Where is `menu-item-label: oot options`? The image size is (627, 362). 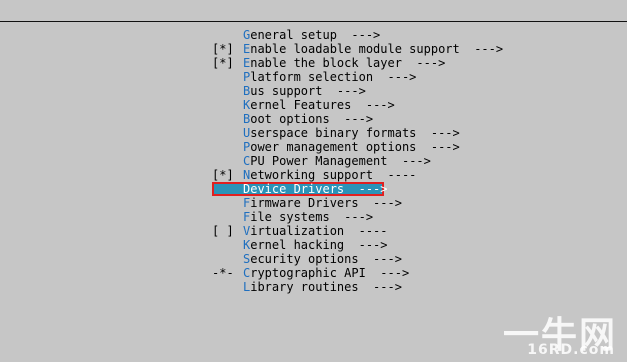 menu-item-label: oot options is located at coordinates (290, 119).